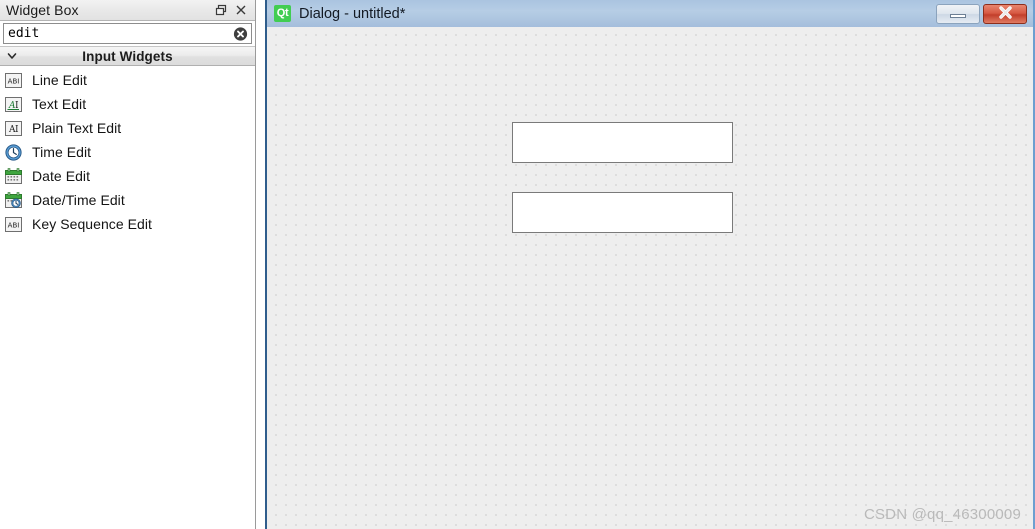  Describe the element at coordinates (127, 176) in the screenshot. I see `widget-item-date-edit: Date Edit` at that location.